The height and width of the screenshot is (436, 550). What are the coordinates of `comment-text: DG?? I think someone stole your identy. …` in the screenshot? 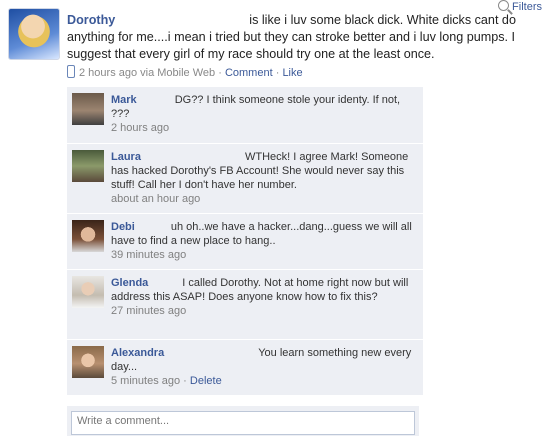 It's located at (256, 107).